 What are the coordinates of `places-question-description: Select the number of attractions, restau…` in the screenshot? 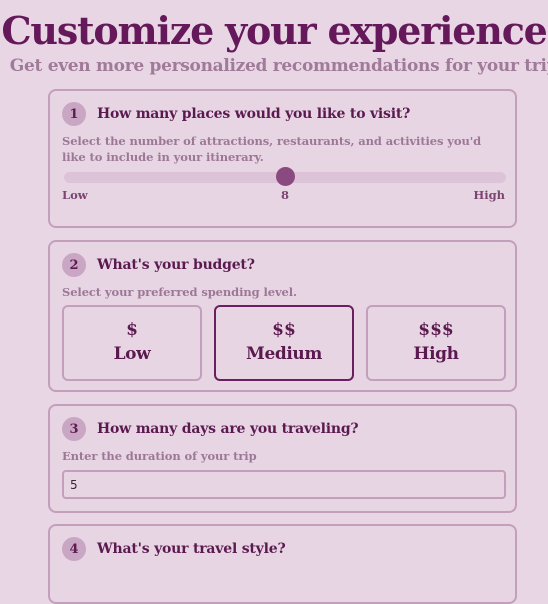 It's located at (272, 149).